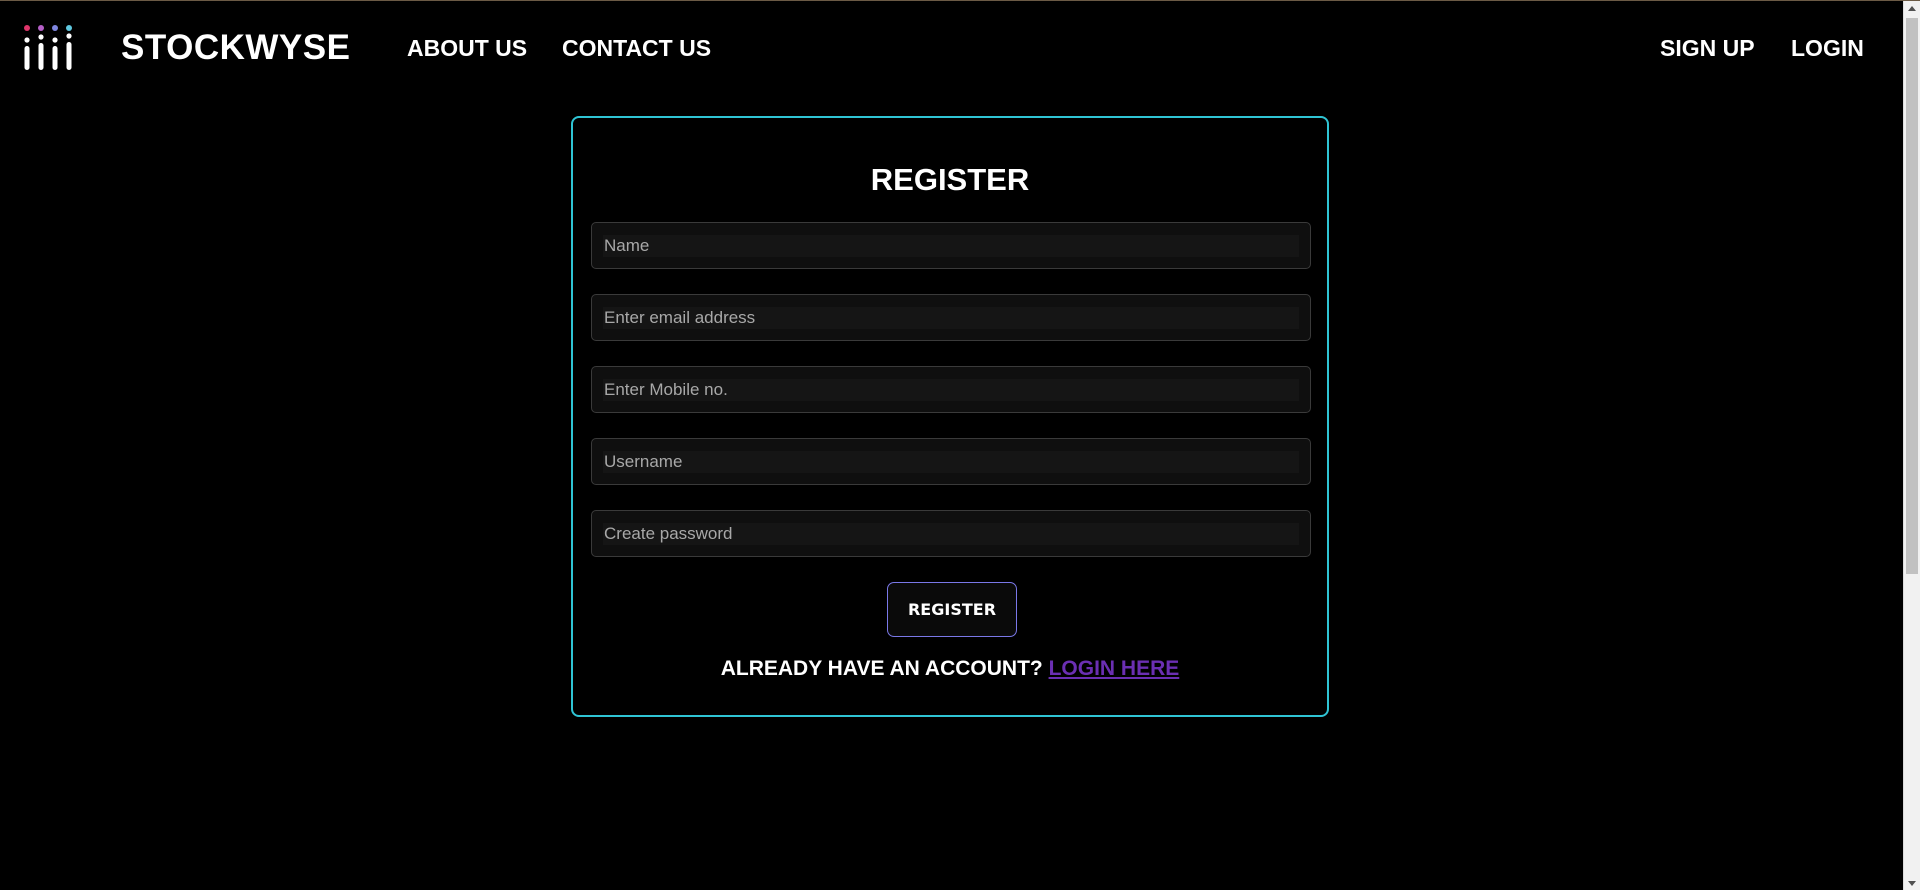 This screenshot has height=890, width=1920. Describe the element at coordinates (48, 47) in the screenshot. I see `bars-dots-logo-icon` at that location.